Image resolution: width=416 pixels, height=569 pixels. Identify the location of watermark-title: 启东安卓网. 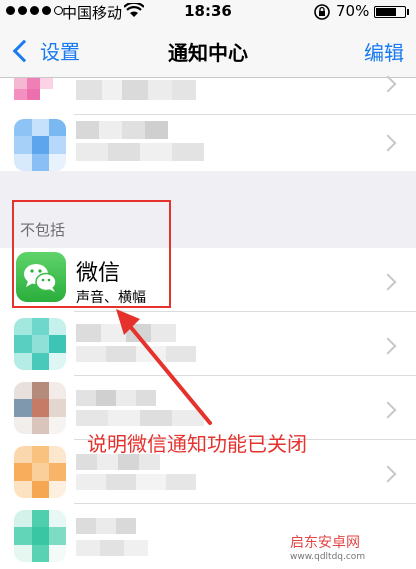
(325, 543).